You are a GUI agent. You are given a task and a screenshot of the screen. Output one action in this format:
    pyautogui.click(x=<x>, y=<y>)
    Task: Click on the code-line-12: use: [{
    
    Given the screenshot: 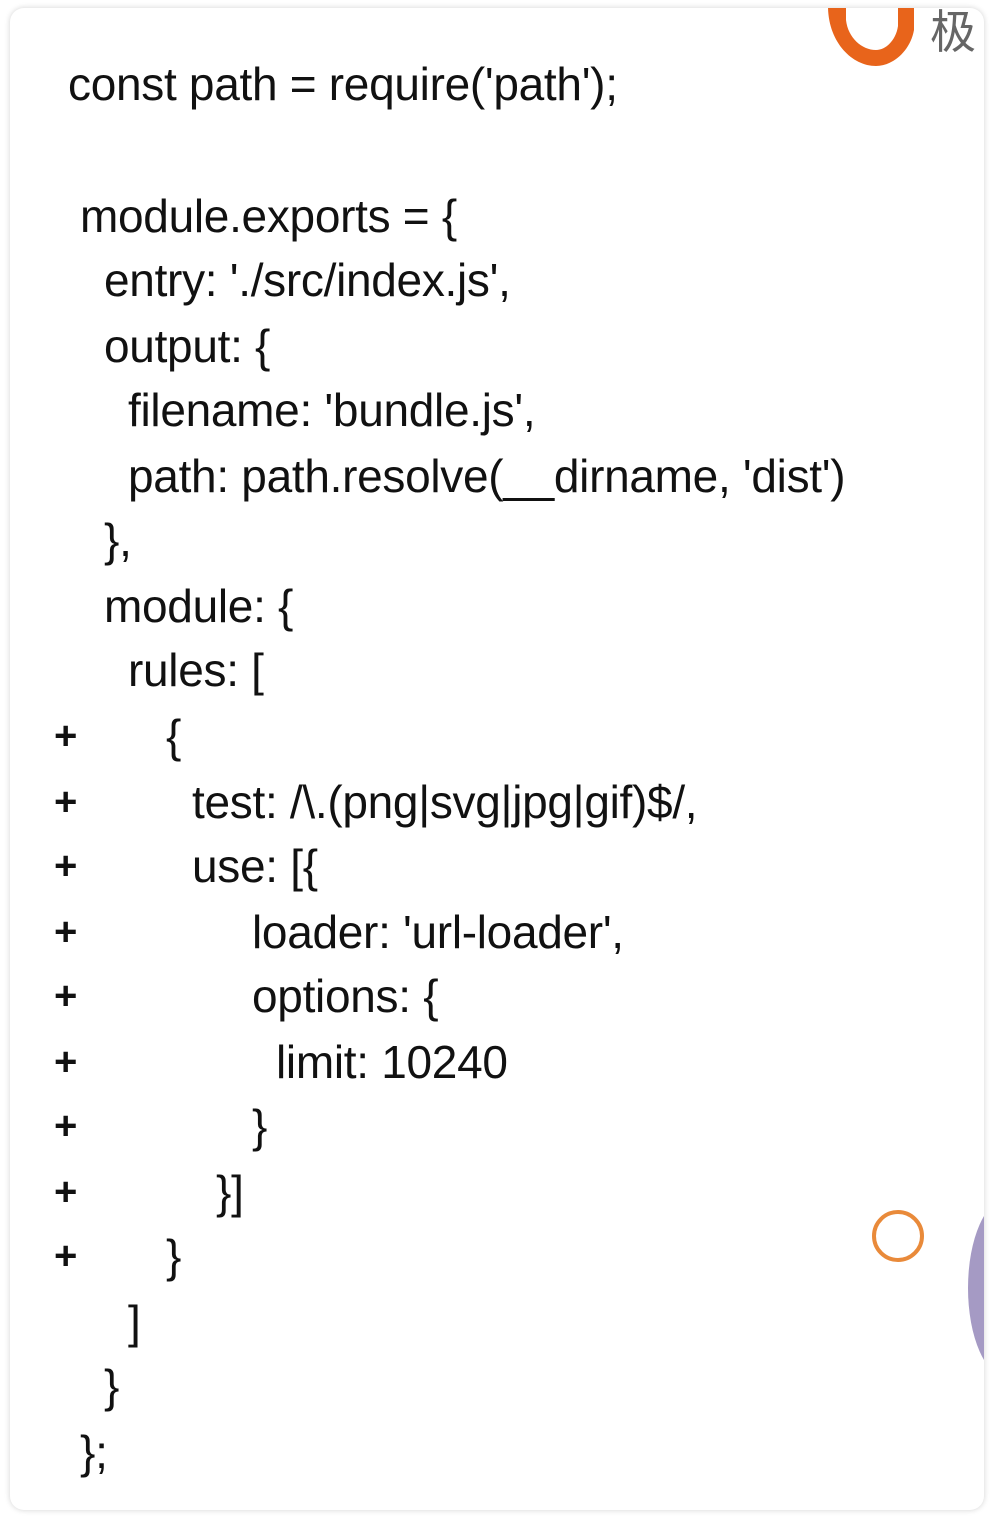 What is the action you would take?
    pyautogui.click(x=255, y=866)
    